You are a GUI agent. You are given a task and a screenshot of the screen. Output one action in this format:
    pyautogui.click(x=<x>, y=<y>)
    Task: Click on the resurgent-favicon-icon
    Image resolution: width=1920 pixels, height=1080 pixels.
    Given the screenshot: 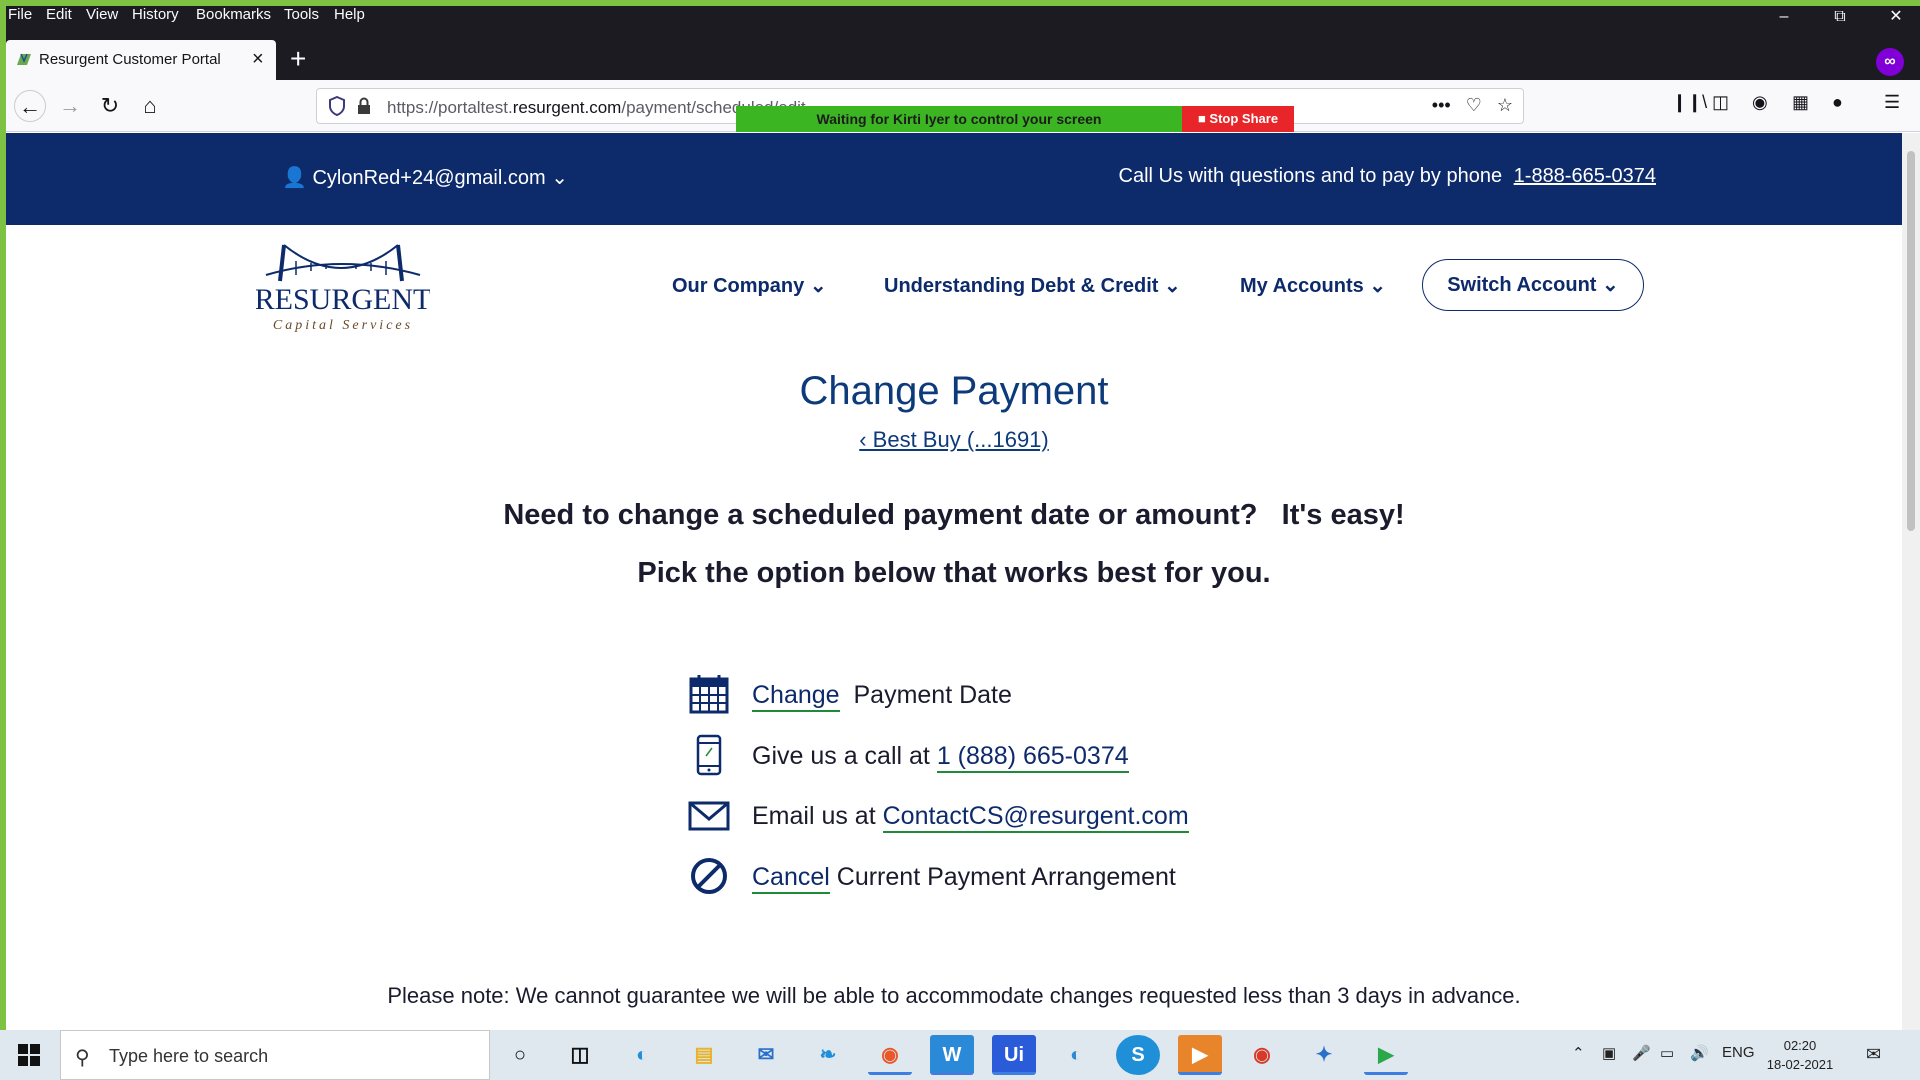 What is the action you would take?
    pyautogui.click(x=24, y=59)
    